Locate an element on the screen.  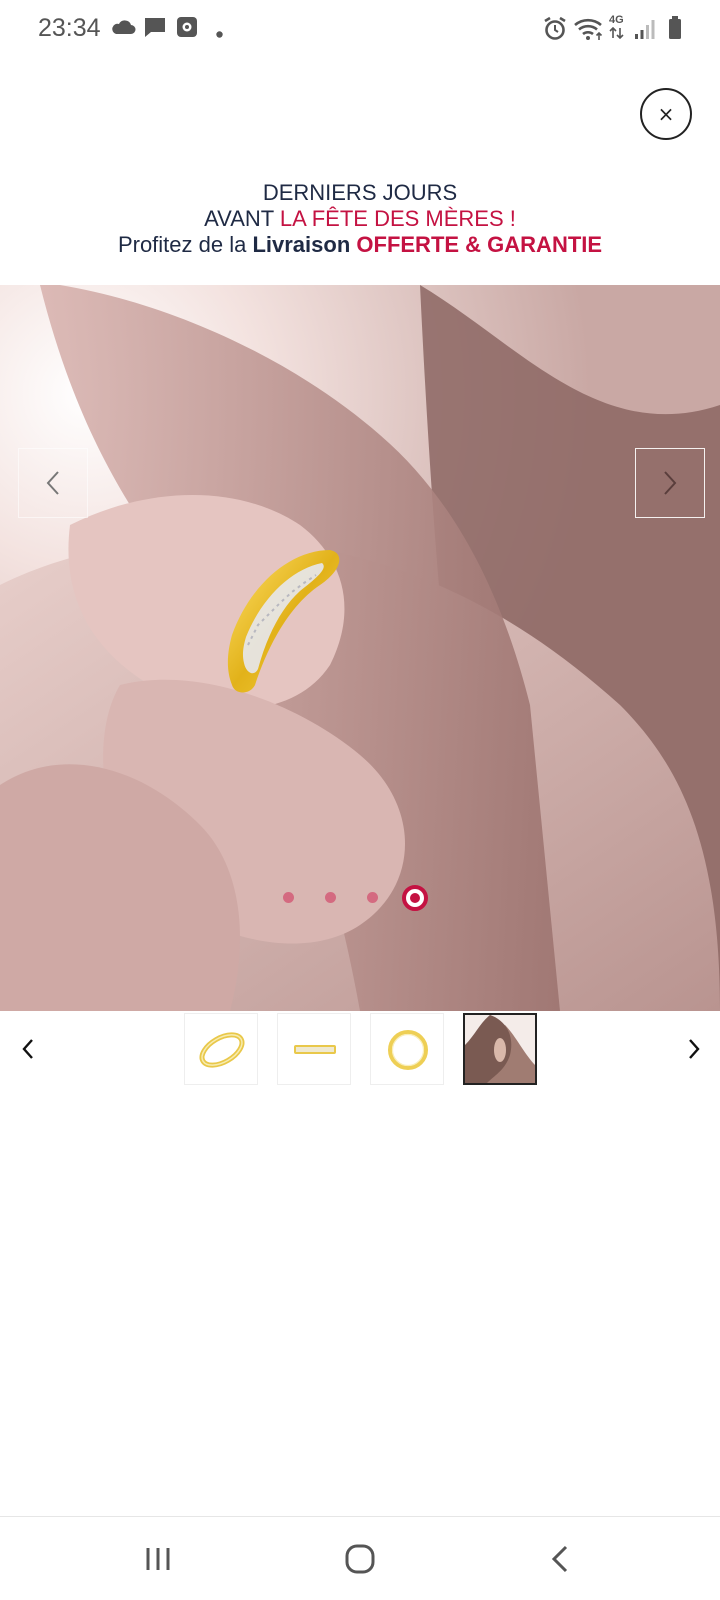
slide-dot-active is located at coordinates (415, 898).